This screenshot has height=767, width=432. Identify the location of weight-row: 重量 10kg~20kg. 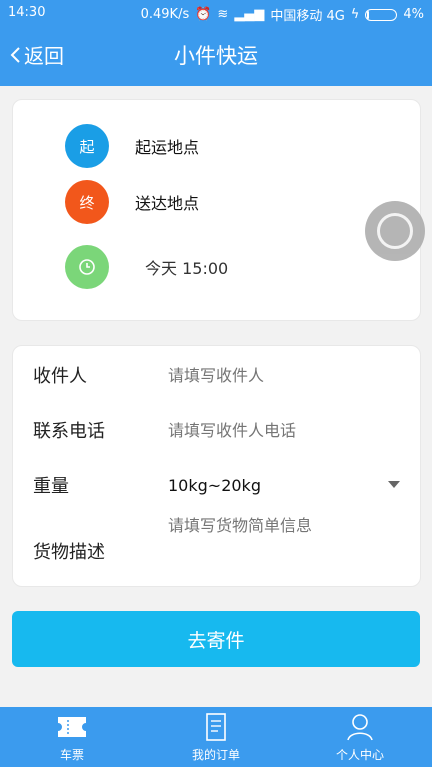
(220, 485).